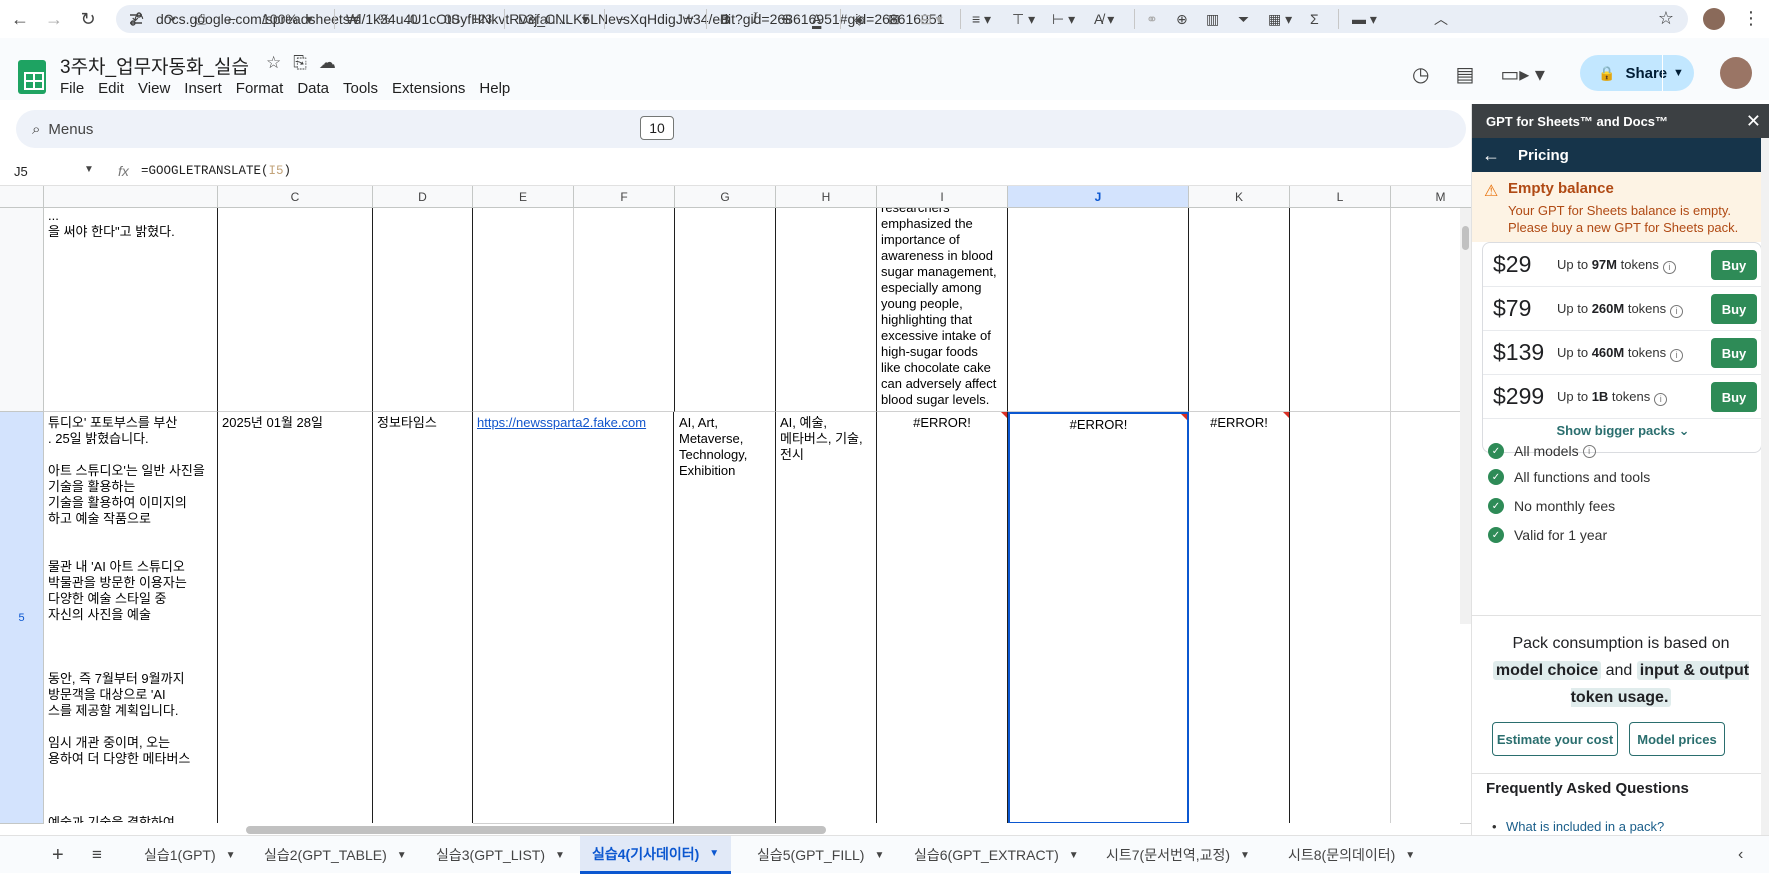 The image size is (1769, 874). I want to click on row-header-5: 5, so click(22, 618).